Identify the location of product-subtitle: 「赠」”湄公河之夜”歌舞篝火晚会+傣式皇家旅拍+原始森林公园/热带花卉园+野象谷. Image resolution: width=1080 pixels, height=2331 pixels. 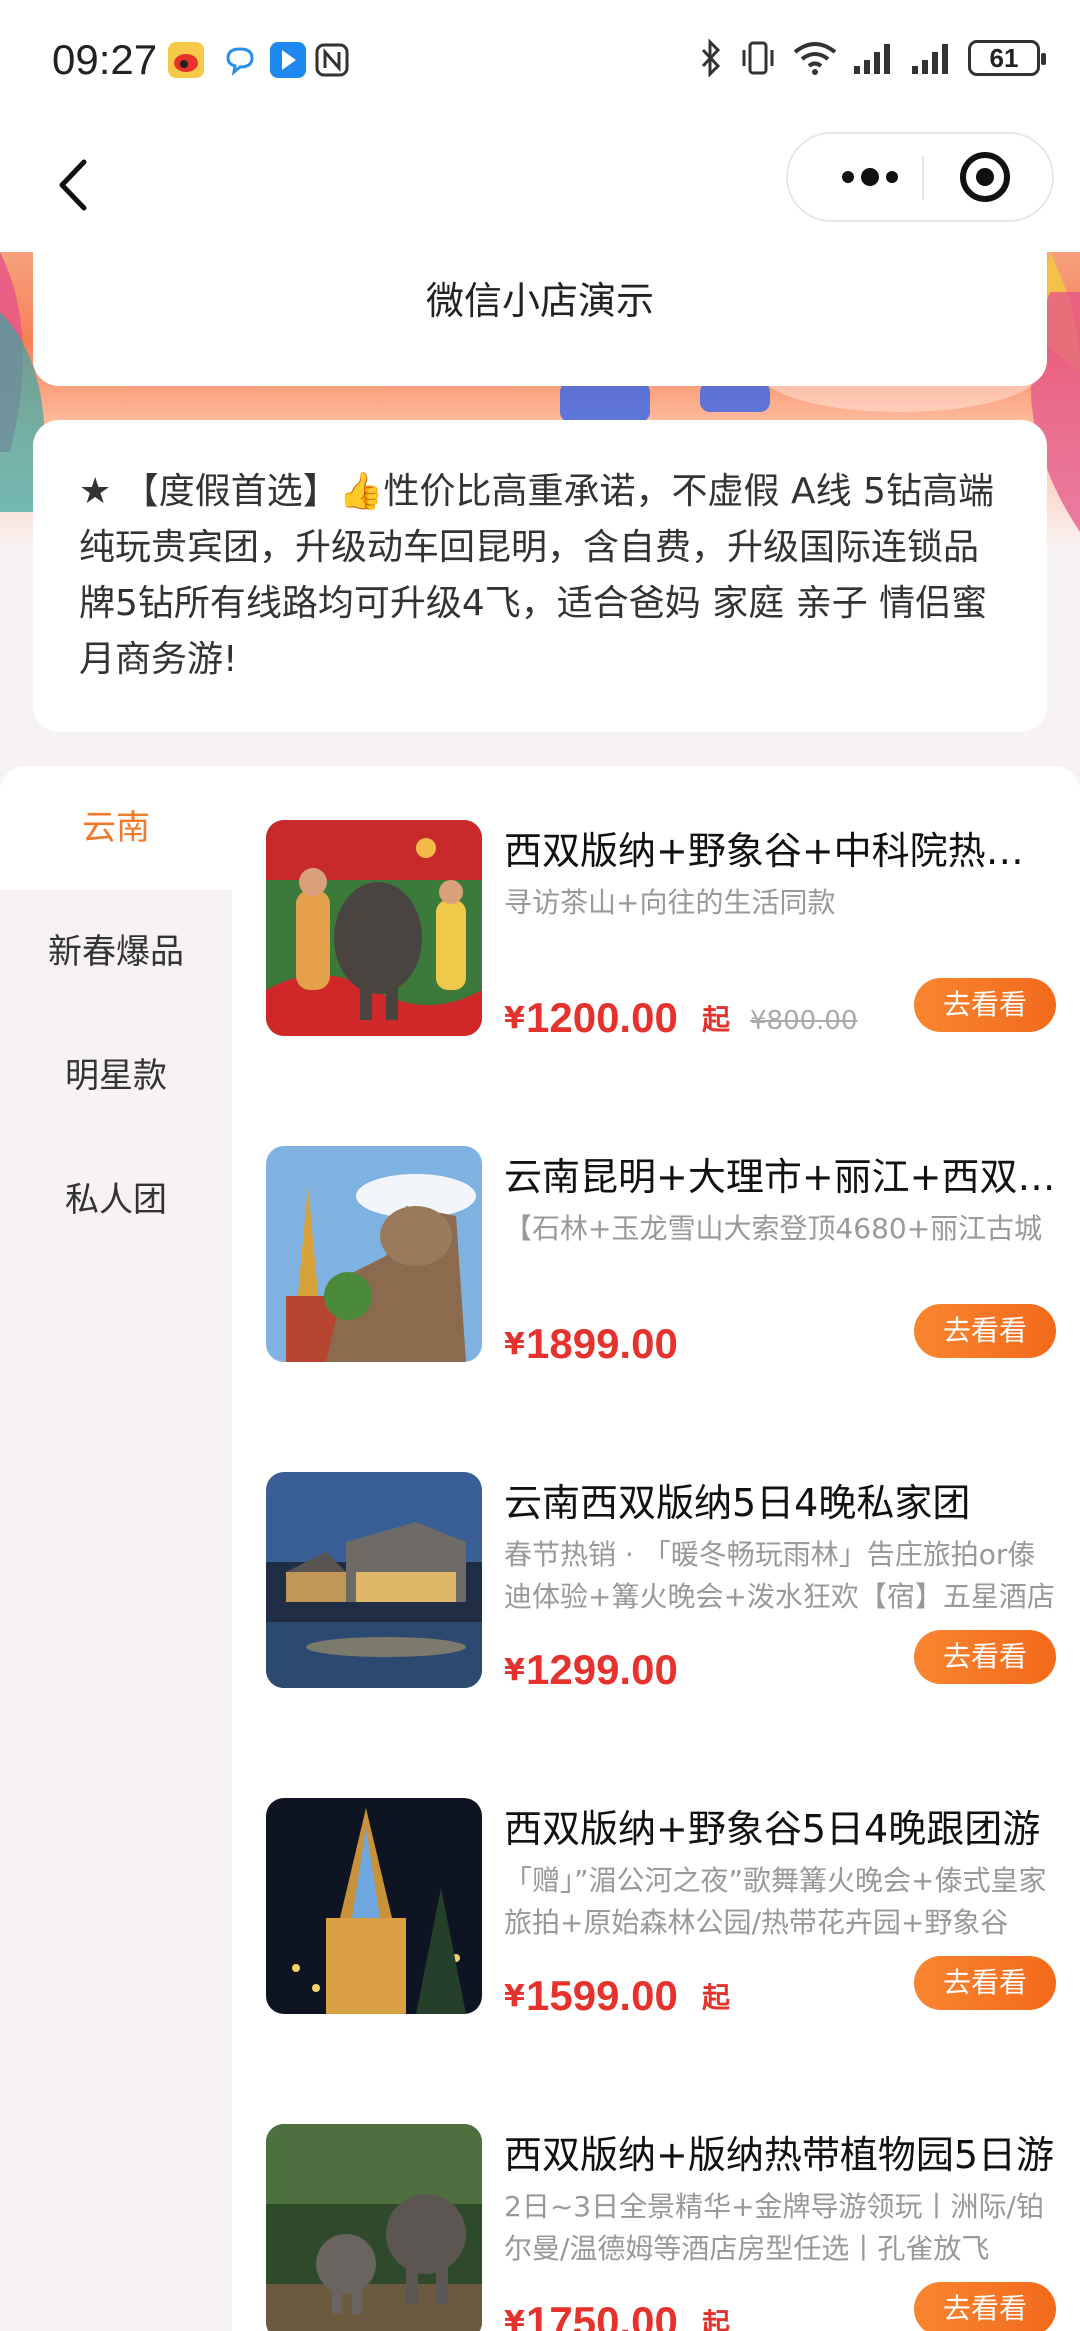
(775, 1901).